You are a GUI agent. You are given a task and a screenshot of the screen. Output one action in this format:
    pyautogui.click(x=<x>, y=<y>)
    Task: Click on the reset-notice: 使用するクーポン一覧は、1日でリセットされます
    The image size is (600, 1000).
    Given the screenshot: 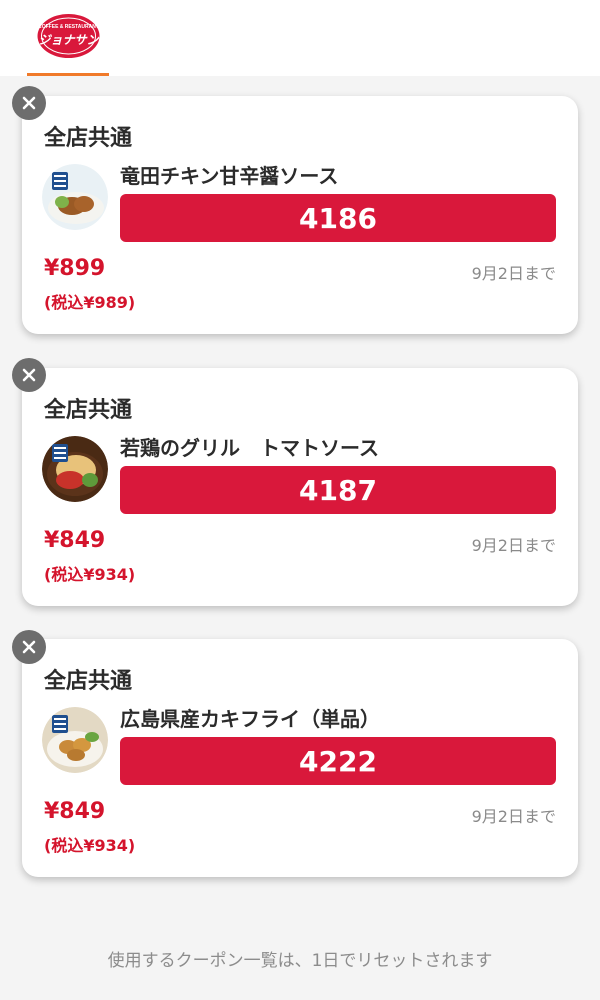 What is the action you would take?
    pyautogui.click(x=300, y=961)
    